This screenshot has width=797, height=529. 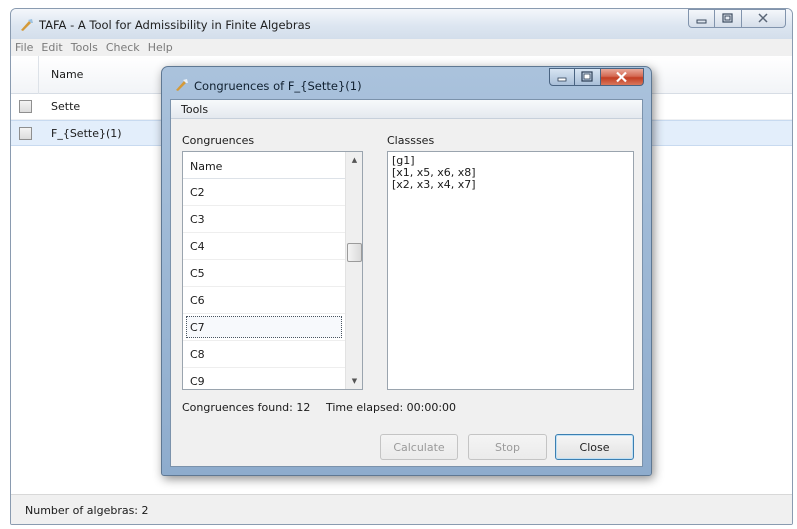 I want to click on scroll-thumb, so click(x=354, y=252).